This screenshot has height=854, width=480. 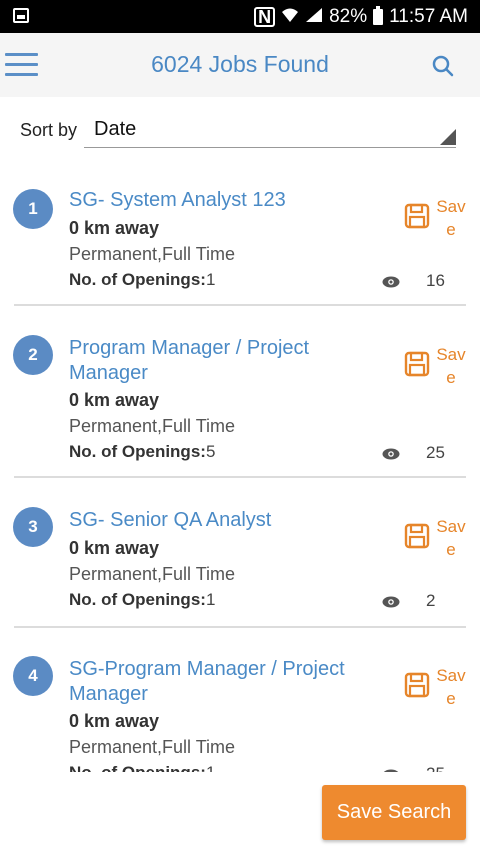 I want to click on save-search-button: Save Search, so click(x=394, y=812).